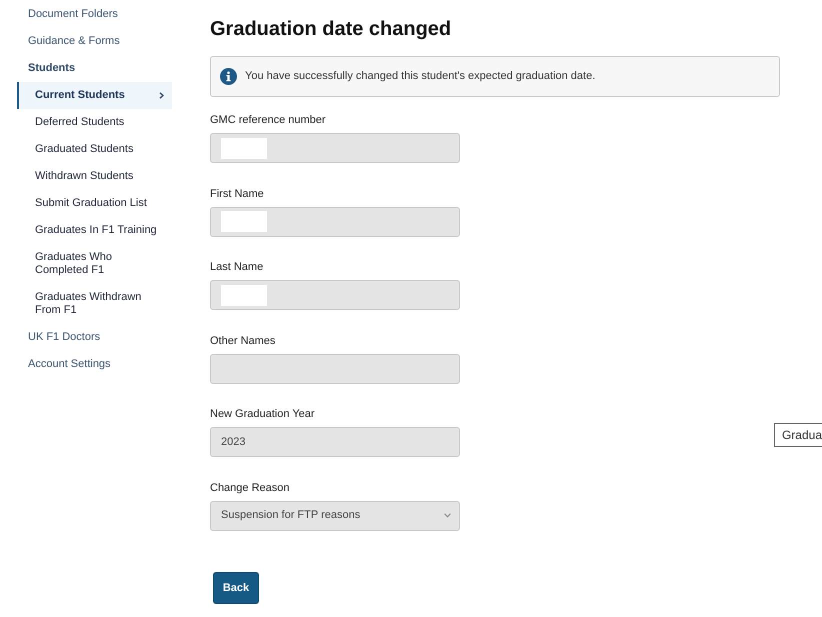 The width and height of the screenshot is (822, 617). What do you see at coordinates (798, 435) in the screenshot?
I see `tooltip: Gradua` at bounding box center [798, 435].